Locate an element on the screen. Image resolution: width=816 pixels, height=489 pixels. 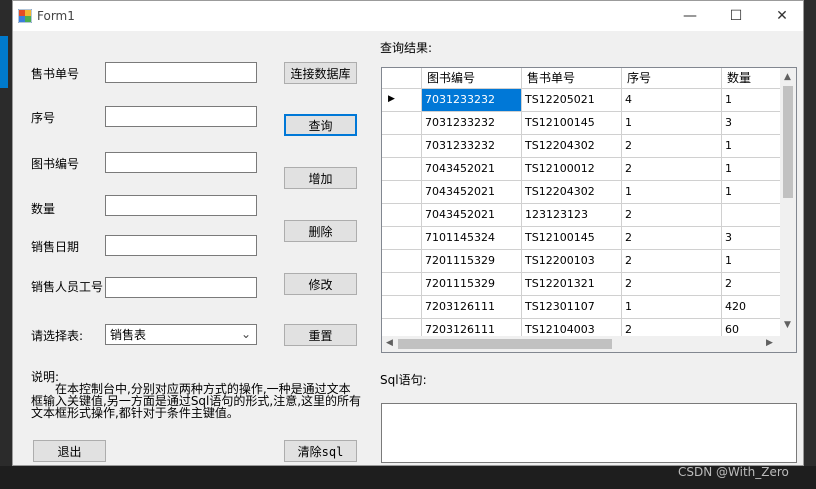
close-button: ✕ is located at coordinates (782, 16).